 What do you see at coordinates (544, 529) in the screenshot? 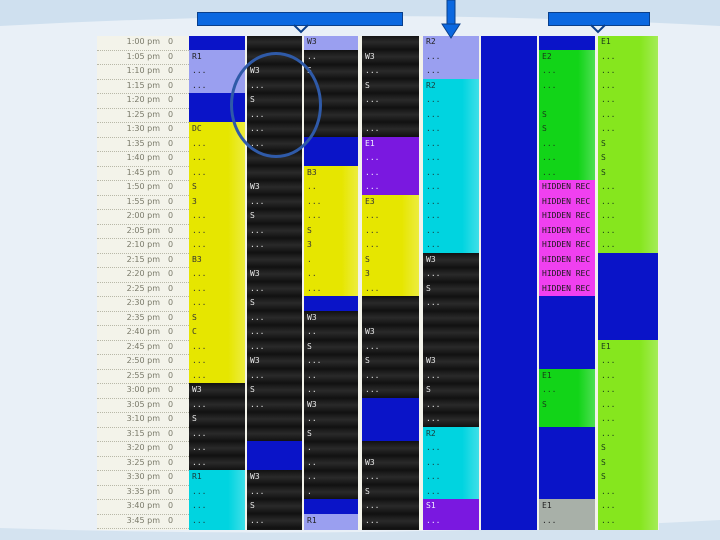
I see `track-7-label: S` at bounding box center [544, 529].